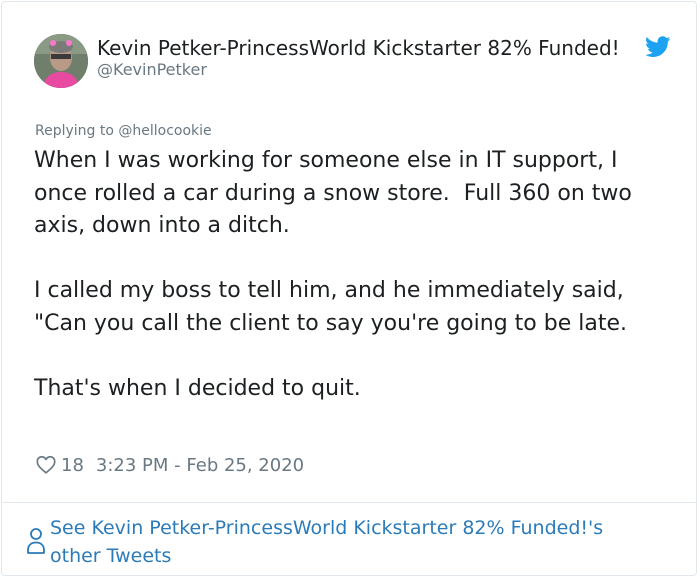 This screenshot has width=700, height=579. What do you see at coordinates (200, 465) in the screenshot?
I see `tweet-timestamp: 3:23 PM - Feb 25, 2020` at bounding box center [200, 465].